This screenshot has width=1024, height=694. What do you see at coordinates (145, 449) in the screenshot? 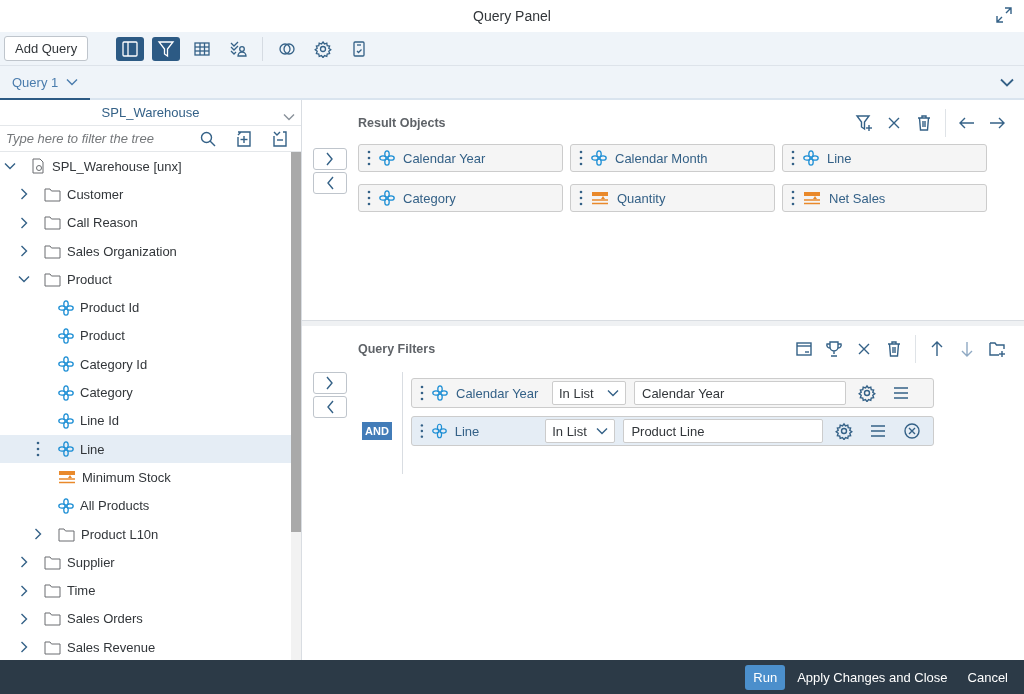
I see `tree-item: Line` at bounding box center [145, 449].